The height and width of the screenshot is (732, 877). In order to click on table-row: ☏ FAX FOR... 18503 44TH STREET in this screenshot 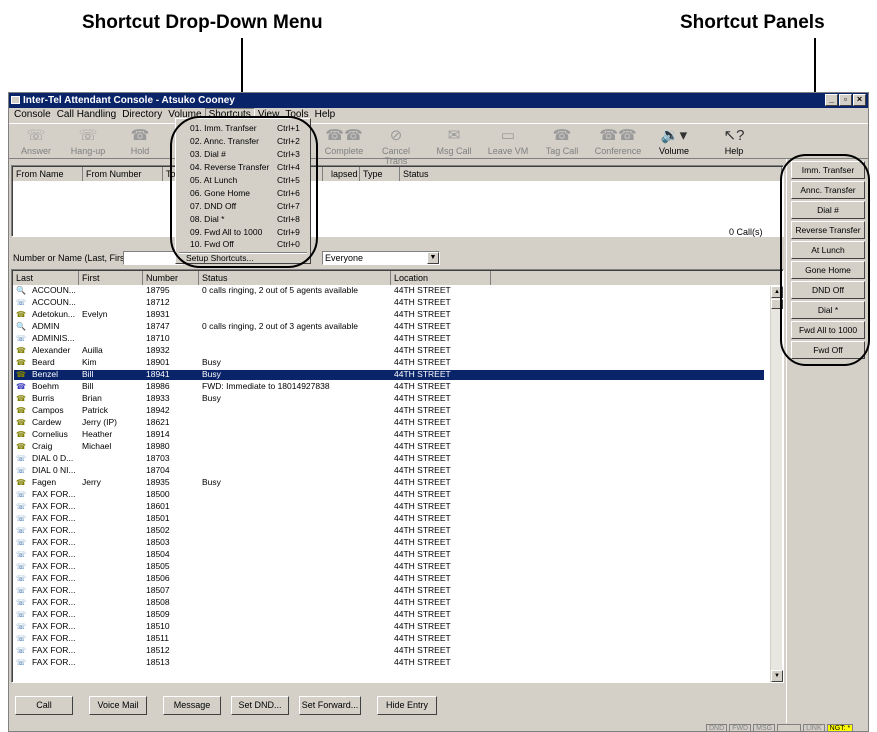, I will do `click(389, 542)`.